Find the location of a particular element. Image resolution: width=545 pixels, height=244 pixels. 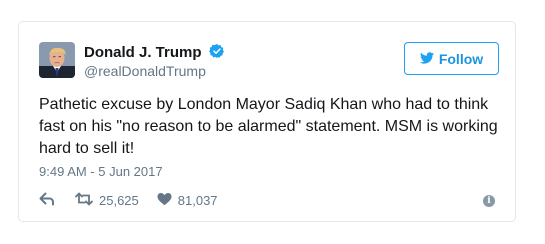

retweet-icon is located at coordinates (84, 200).